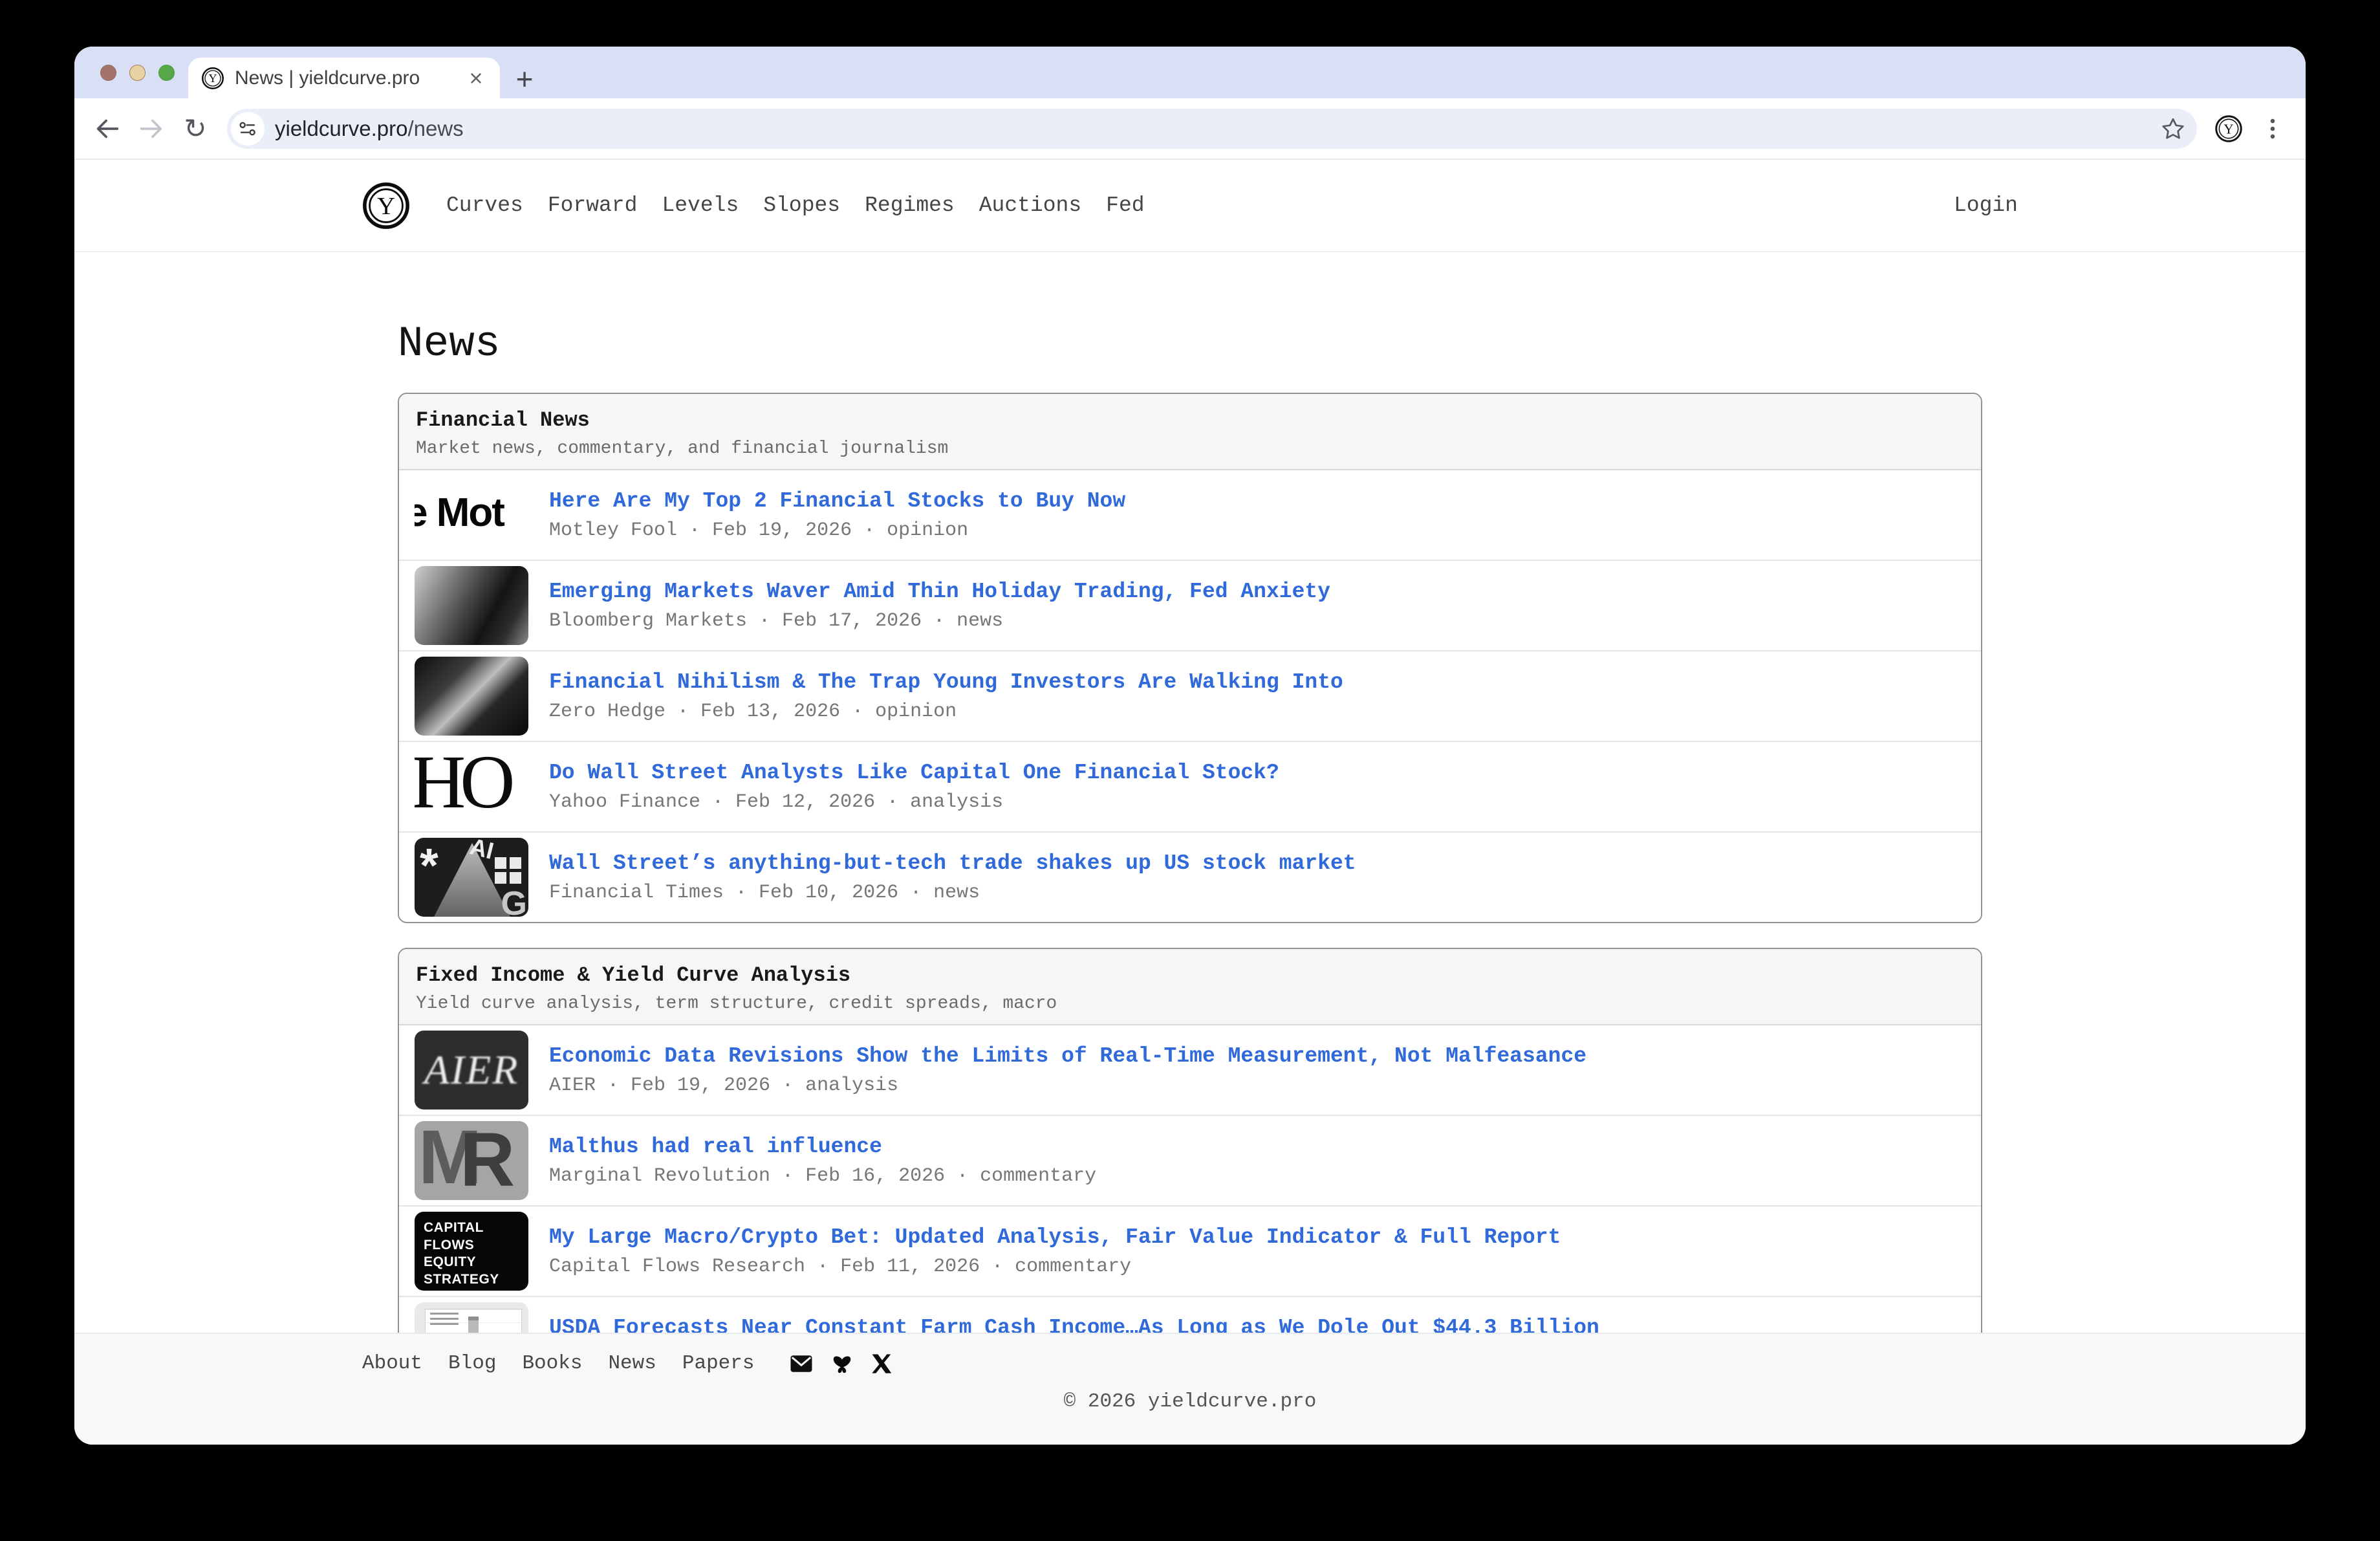  I want to click on reload-button: ↻, so click(195, 129).